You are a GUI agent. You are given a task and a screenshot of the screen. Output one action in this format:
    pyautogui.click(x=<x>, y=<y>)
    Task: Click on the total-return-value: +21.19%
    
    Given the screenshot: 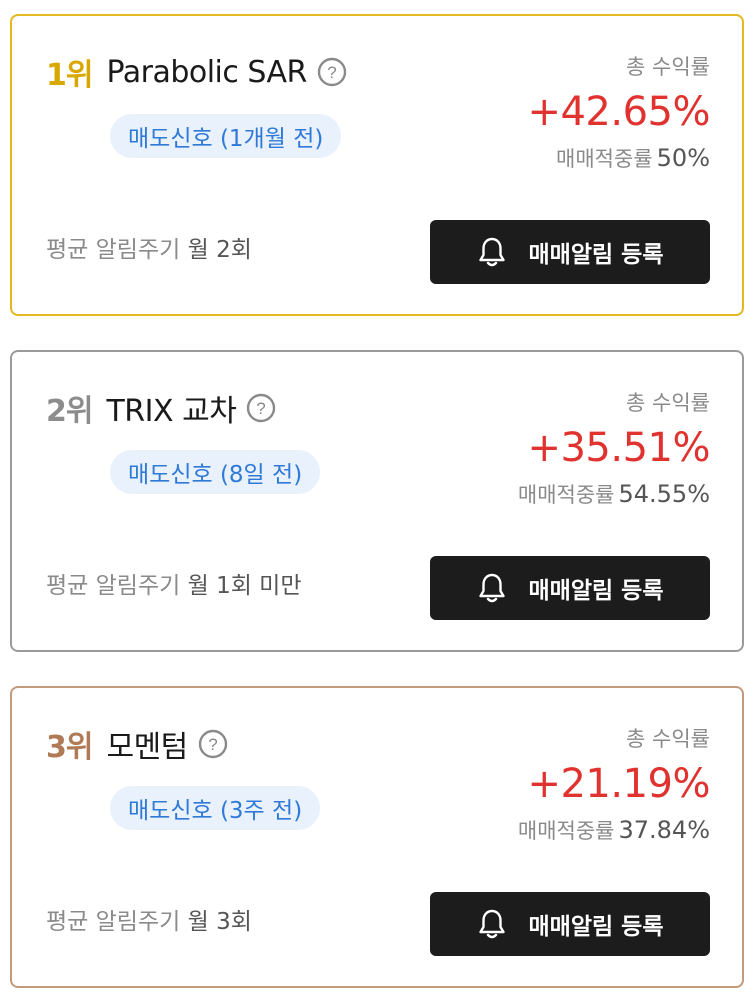 What is the action you would take?
    pyautogui.click(x=618, y=784)
    